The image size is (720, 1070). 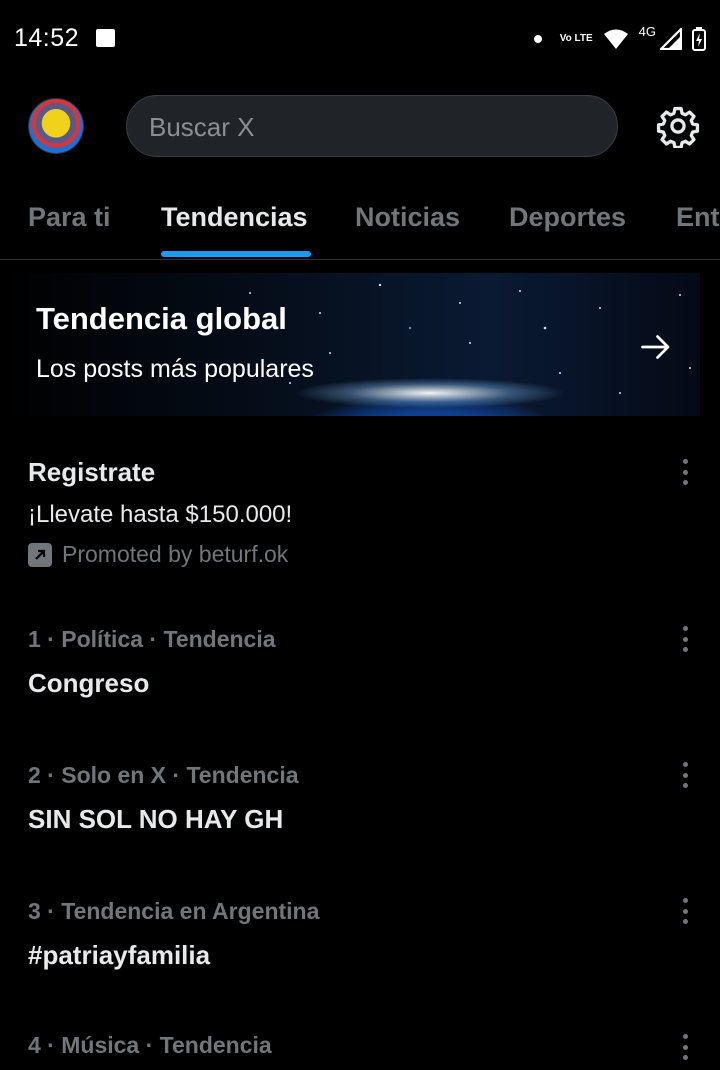 What do you see at coordinates (89, 683) in the screenshot?
I see `trend-name: Congreso` at bounding box center [89, 683].